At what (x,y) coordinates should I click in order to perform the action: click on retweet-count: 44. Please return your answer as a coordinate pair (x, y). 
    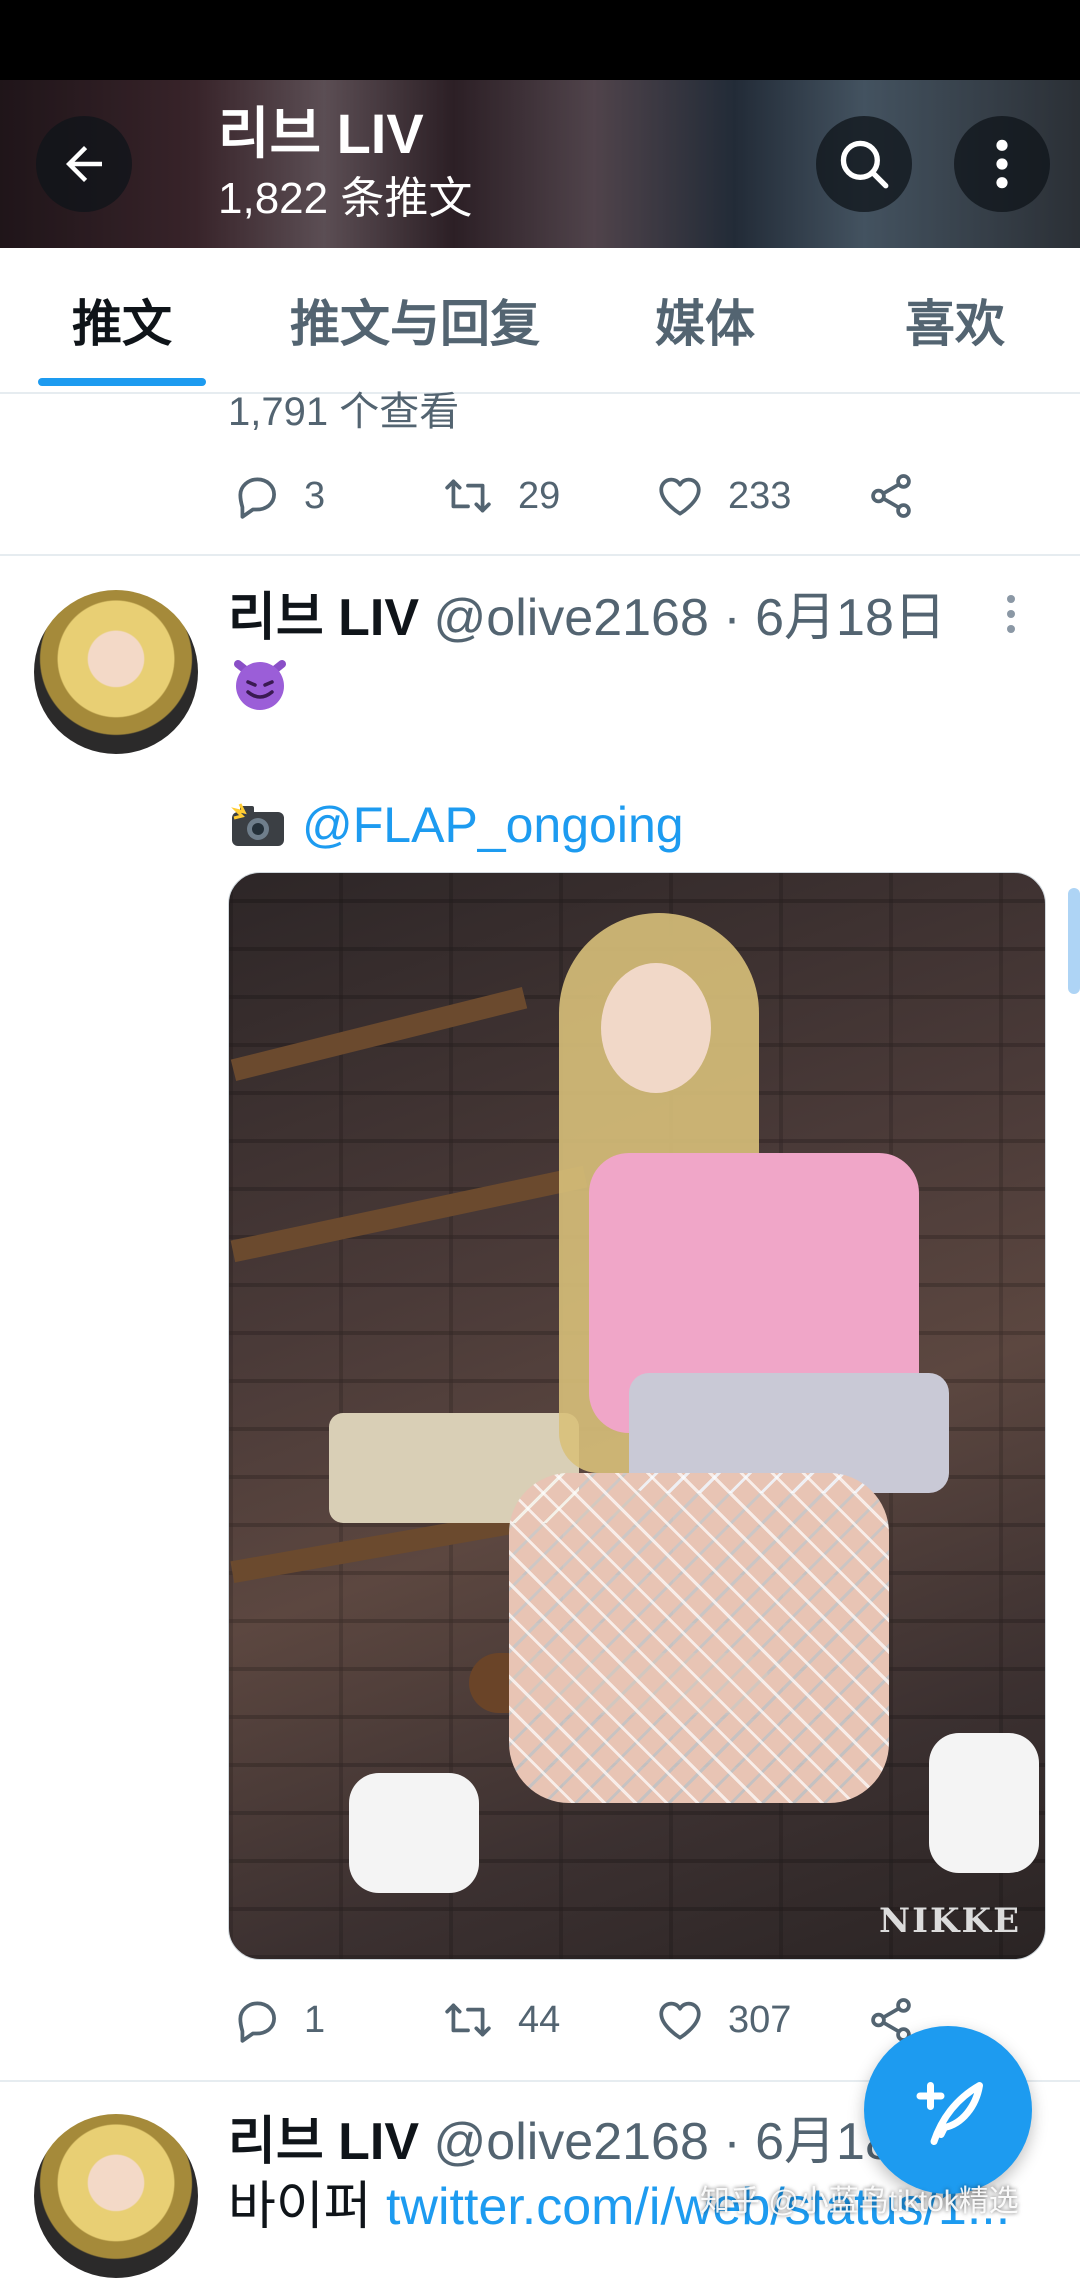
    Looking at the image, I should click on (539, 2019).